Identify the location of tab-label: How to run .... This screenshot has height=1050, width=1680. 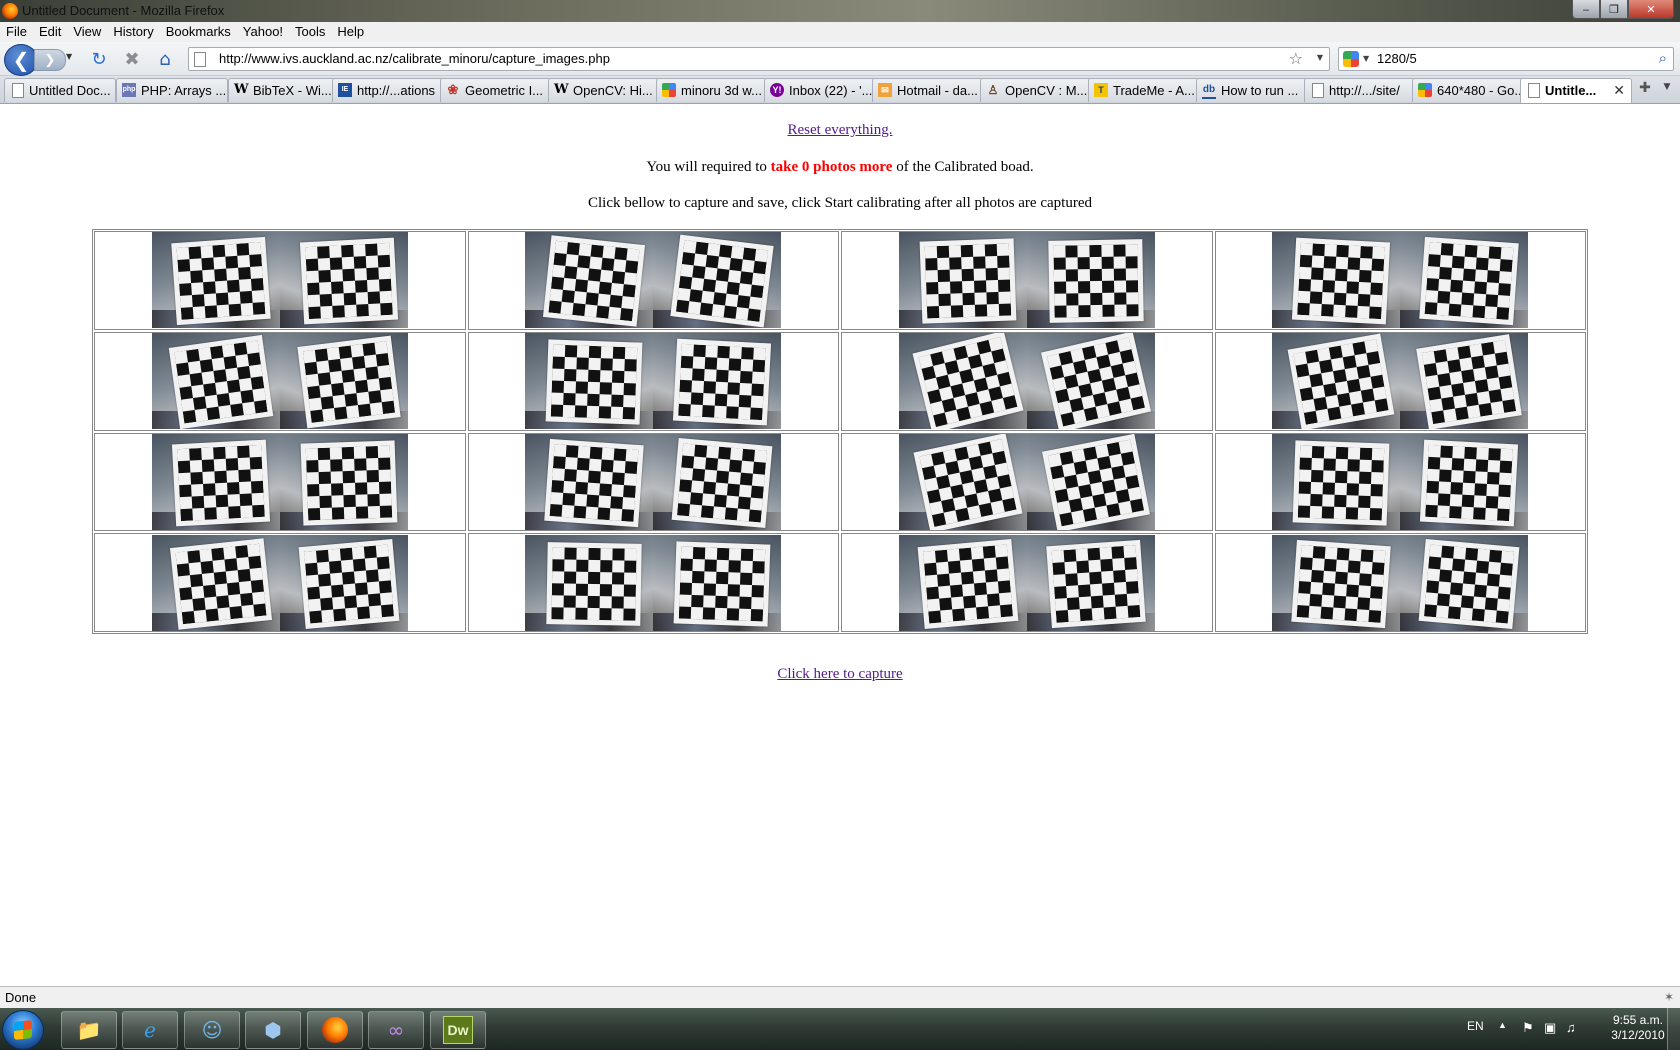
(1260, 90).